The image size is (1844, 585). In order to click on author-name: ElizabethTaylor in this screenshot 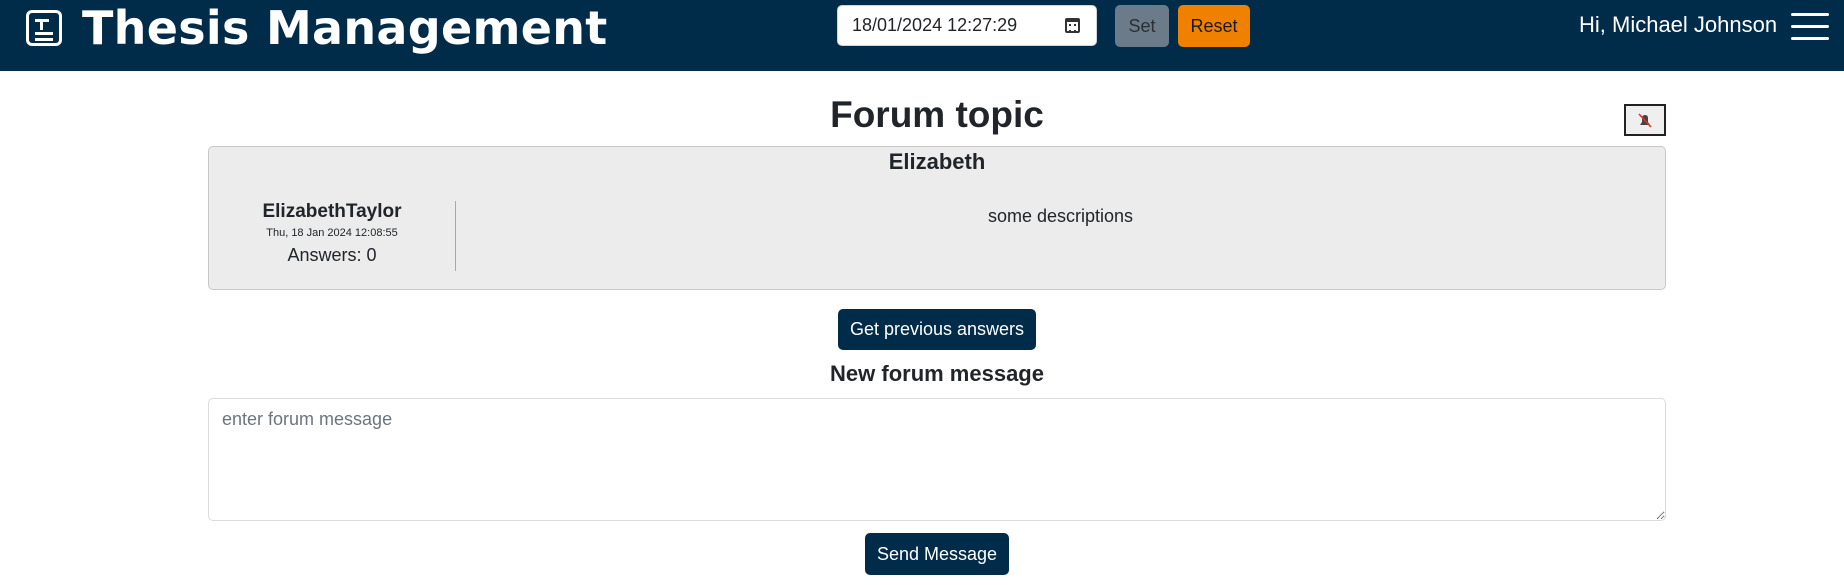, I will do `click(332, 211)`.